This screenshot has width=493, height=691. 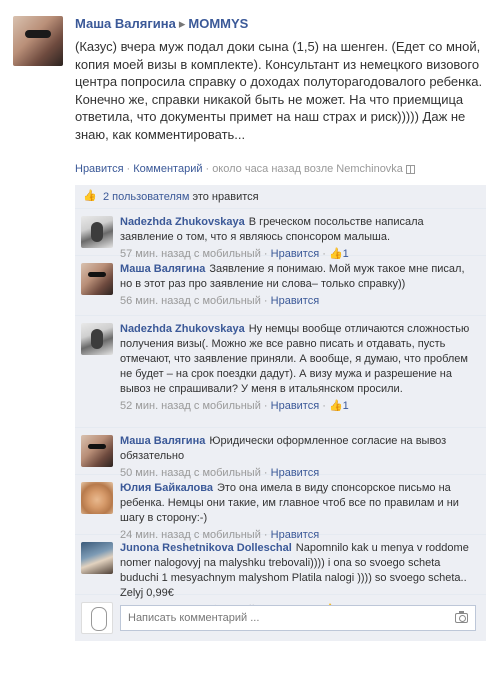 I want to click on current-user-avatar, so click(x=97, y=618).